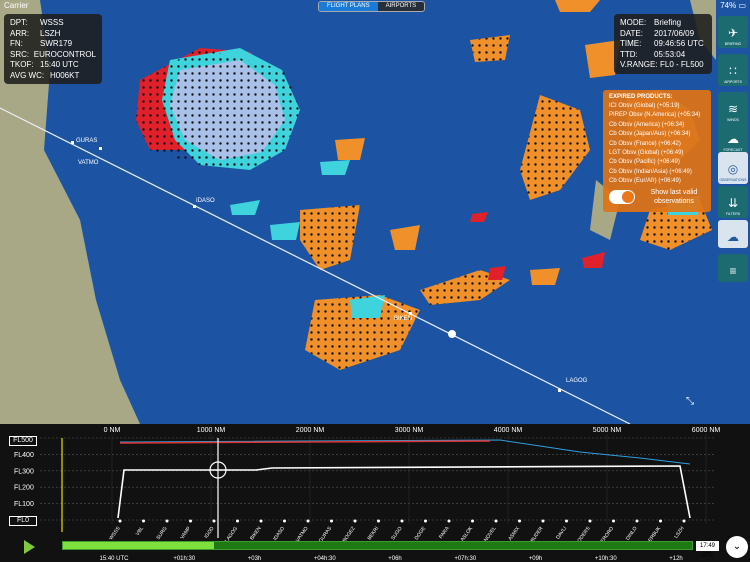 The image size is (750, 562). I want to click on sidebar-item-filters: ⇊ FILTERS, so click(733, 202).